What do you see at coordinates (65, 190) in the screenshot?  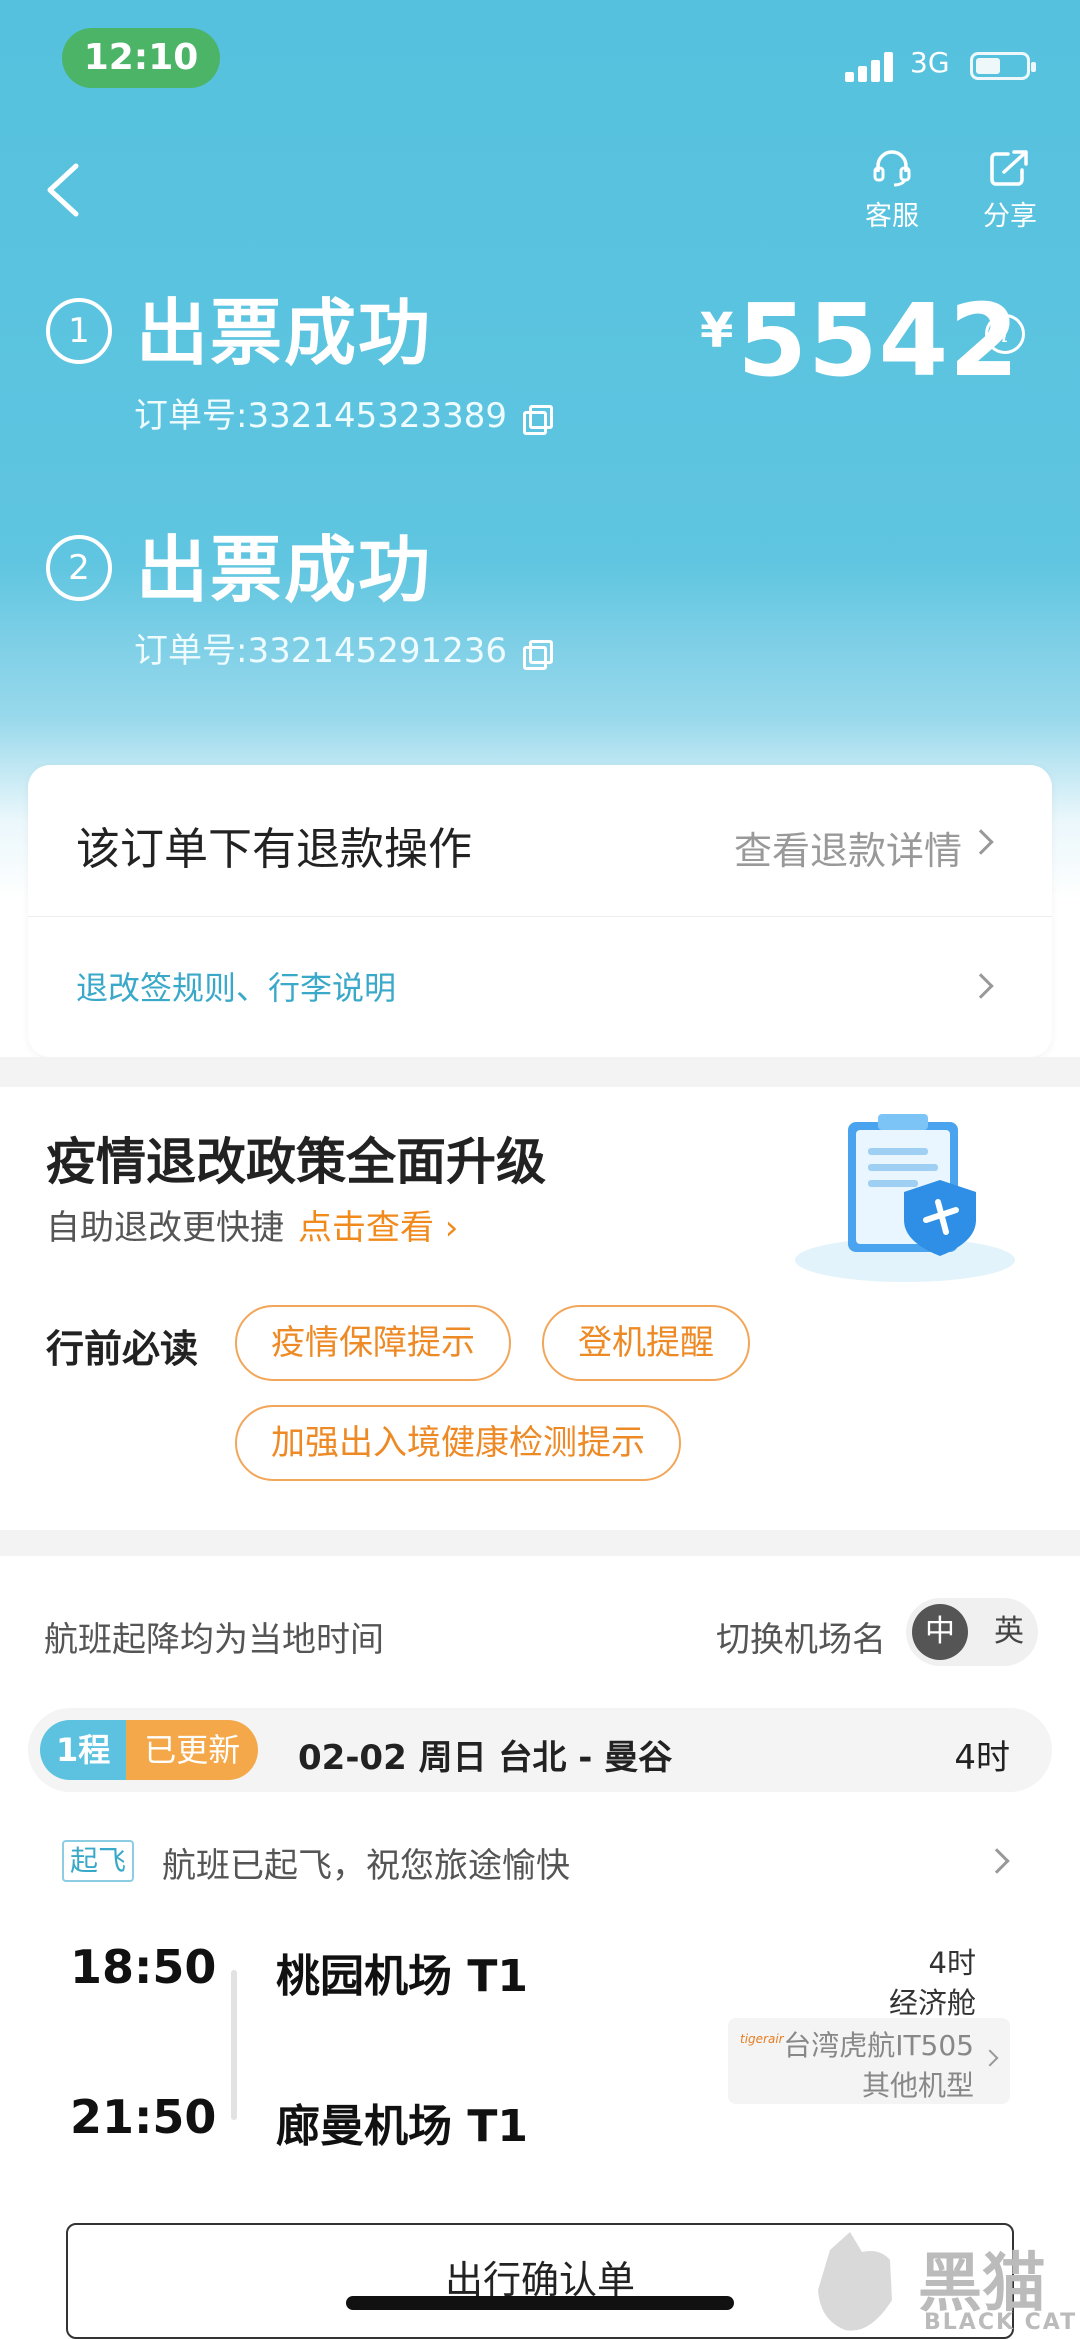 I see `back-icon` at bounding box center [65, 190].